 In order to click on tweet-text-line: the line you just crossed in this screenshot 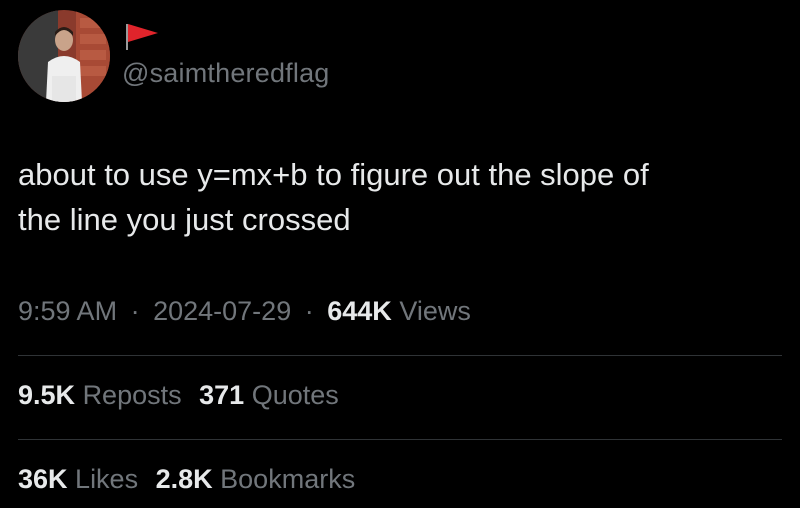, I will do `click(184, 219)`.